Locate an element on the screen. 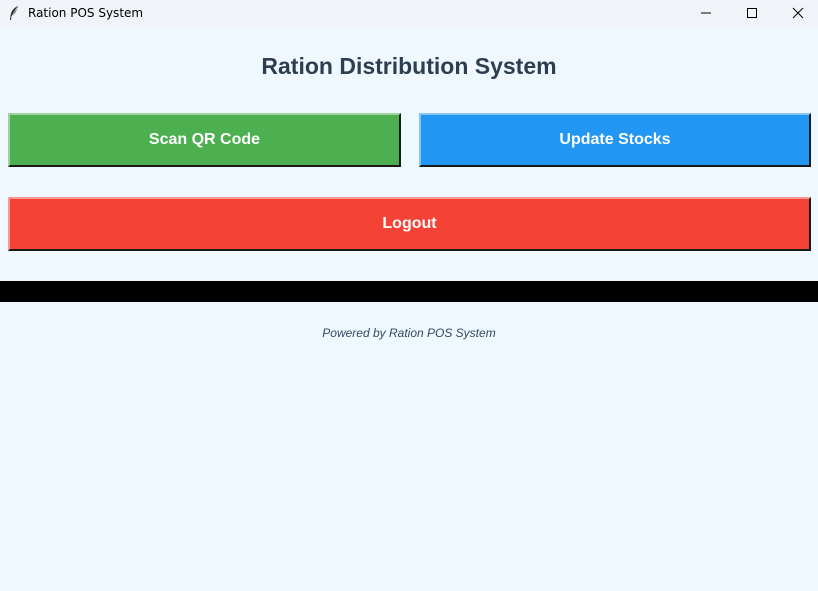 This screenshot has width=818, height=591. update-stocks-label: Update Stocks is located at coordinates (615, 139).